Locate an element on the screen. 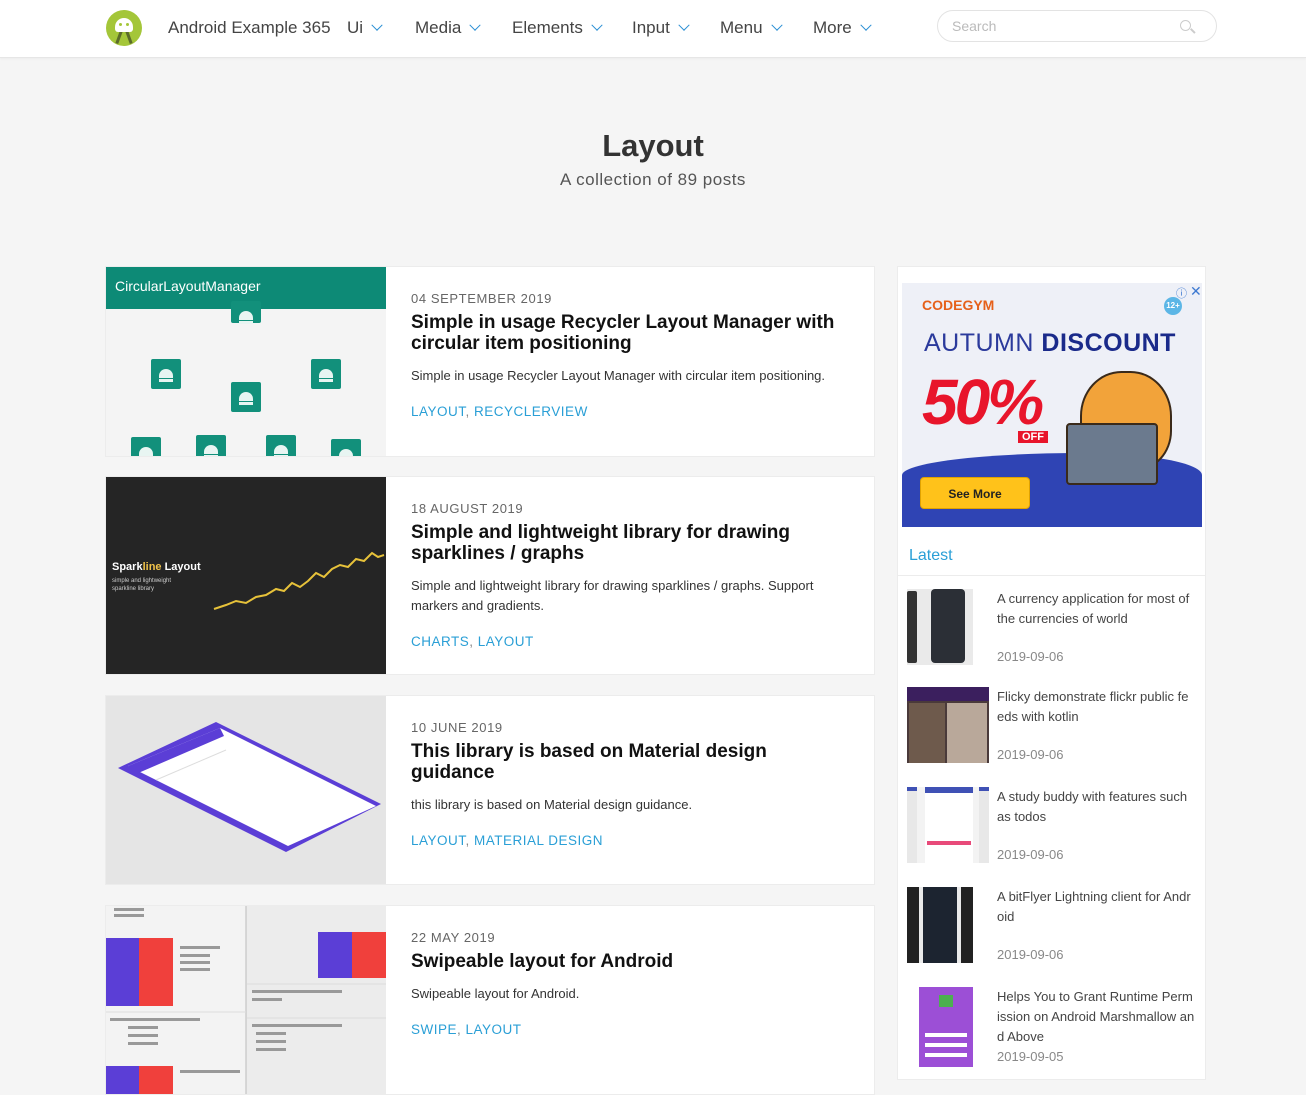  post-tags: LAYOUT, MATERIAL DESIGN is located at coordinates (507, 840).